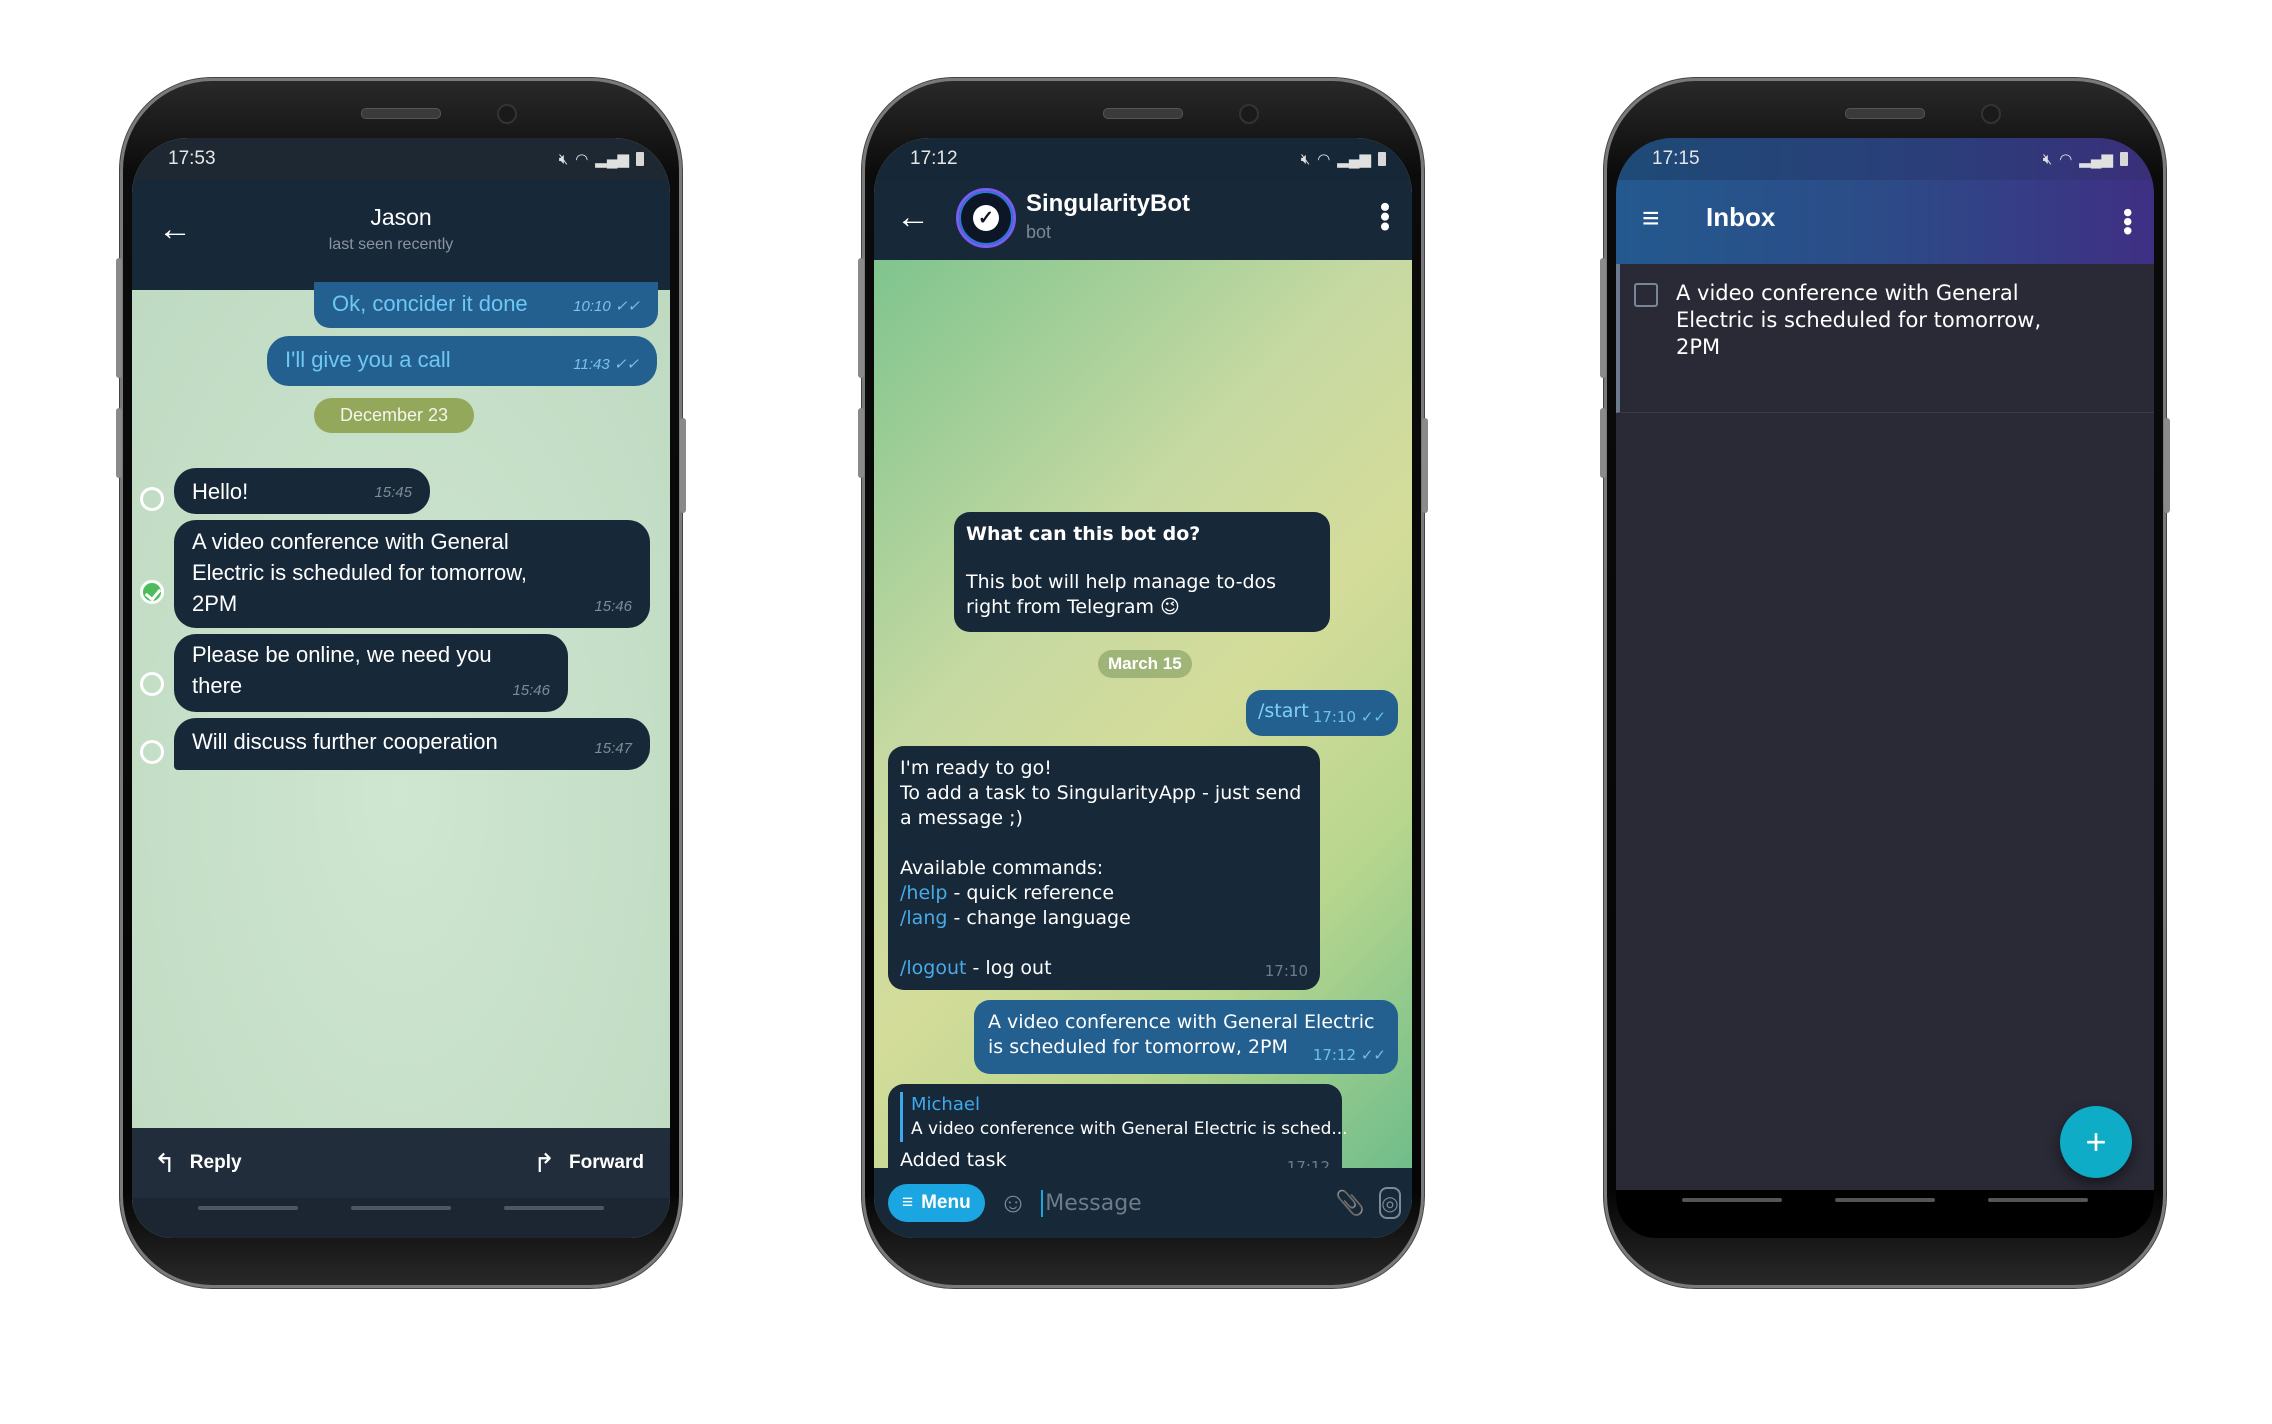  Describe the element at coordinates (1350, 1203) in the screenshot. I see `attach-paperclip-icon: 📎` at that location.